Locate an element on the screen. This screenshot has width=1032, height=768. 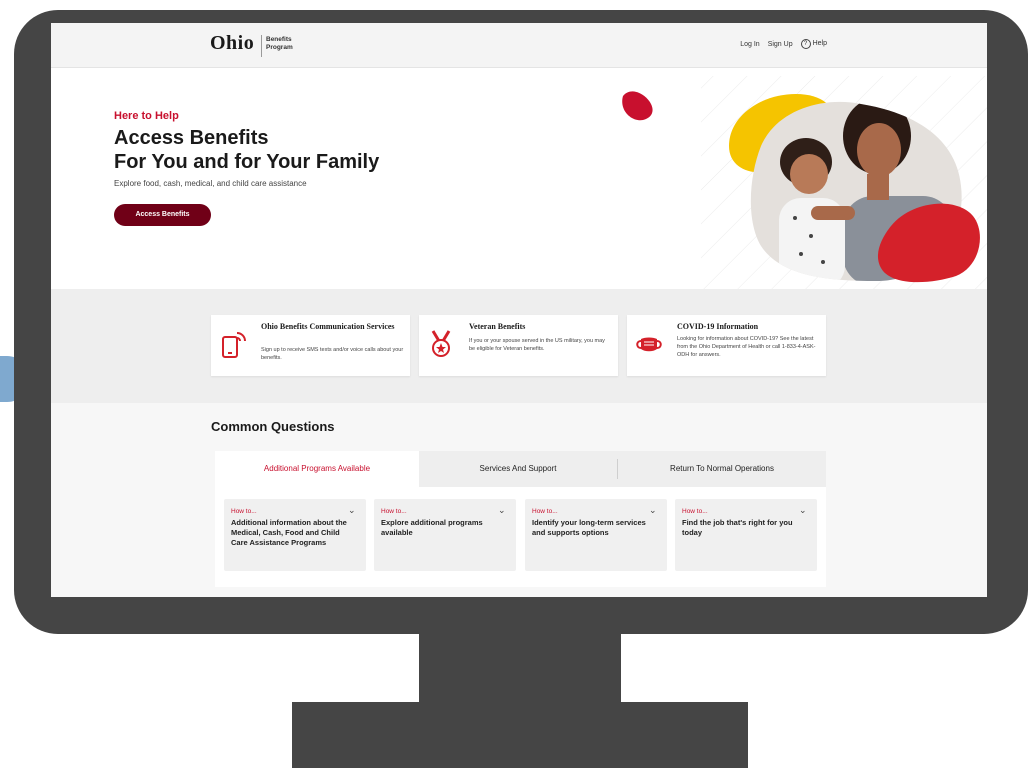
question-circle-icon: ? is located at coordinates (805, 44).